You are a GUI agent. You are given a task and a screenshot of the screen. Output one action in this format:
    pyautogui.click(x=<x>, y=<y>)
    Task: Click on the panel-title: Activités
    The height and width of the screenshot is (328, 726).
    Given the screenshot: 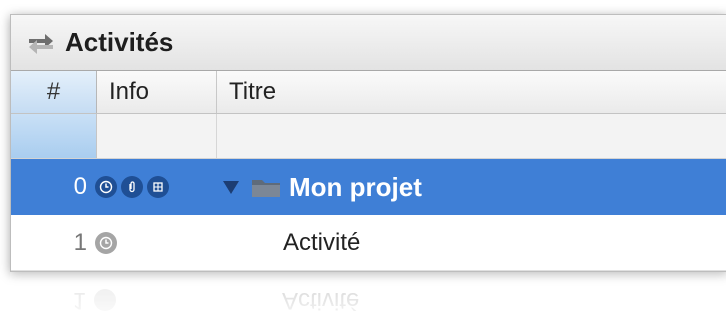 What is the action you would take?
    pyautogui.click(x=119, y=42)
    